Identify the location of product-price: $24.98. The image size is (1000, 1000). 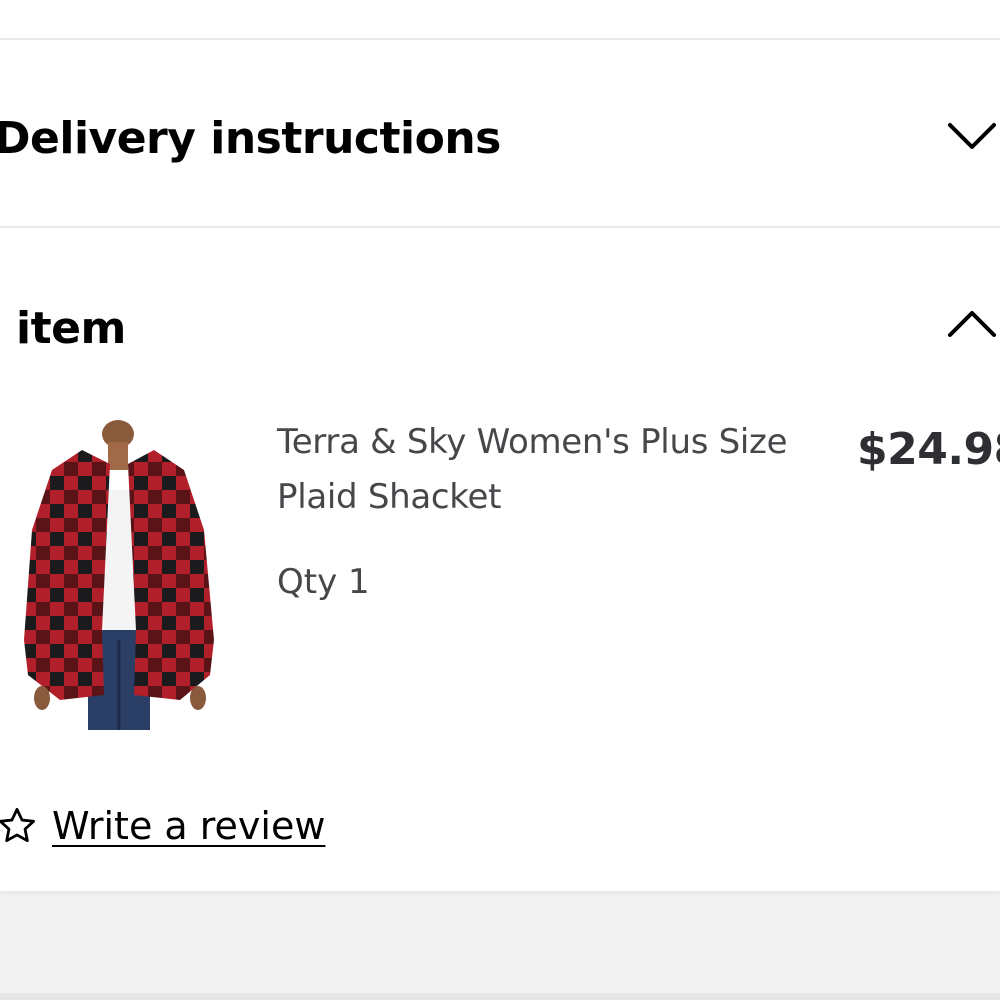
(928, 449).